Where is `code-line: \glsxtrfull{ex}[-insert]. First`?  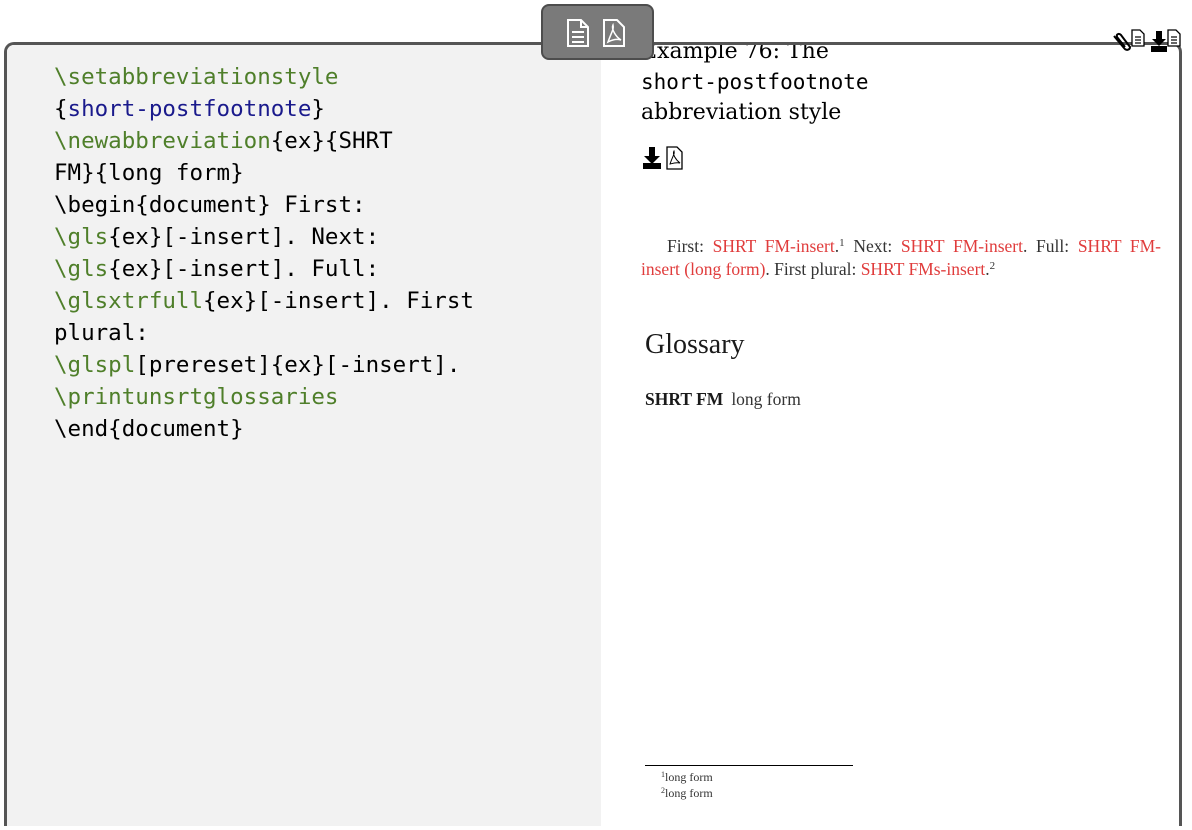
code-line: \glsxtrfull{ex}[-insert]. First is located at coordinates (324, 301).